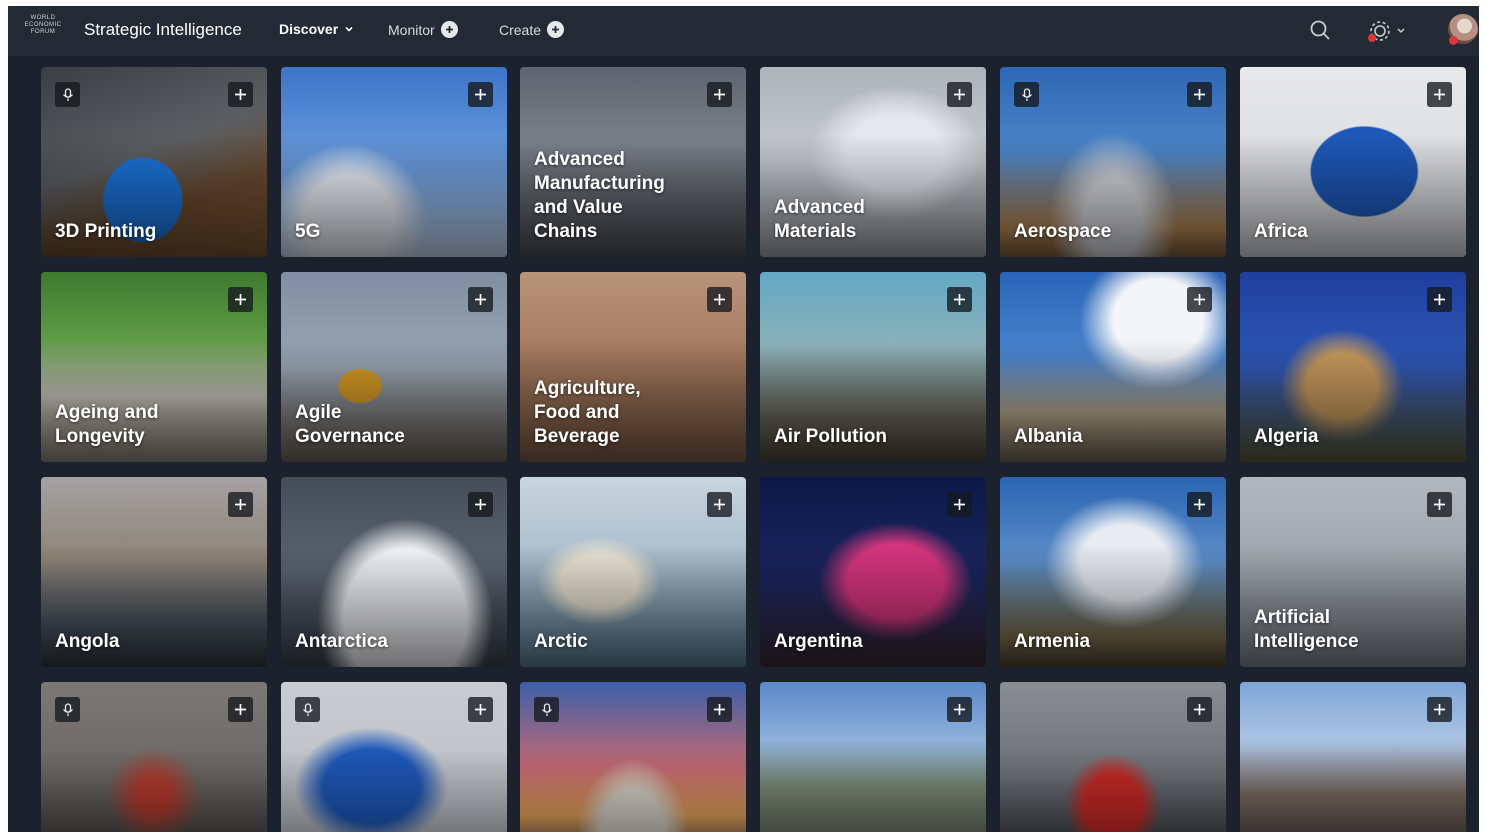 This screenshot has width=1487, height=832. What do you see at coordinates (1353, 367) in the screenshot?
I see `topic-tile: Algeria` at bounding box center [1353, 367].